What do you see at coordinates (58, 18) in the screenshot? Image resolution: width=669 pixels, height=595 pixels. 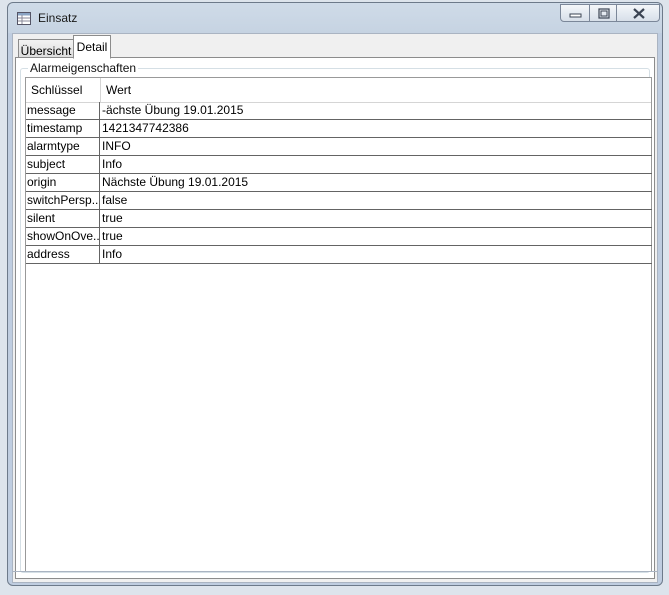 I see `window-title: Einsatz` at bounding box center [58, 18].